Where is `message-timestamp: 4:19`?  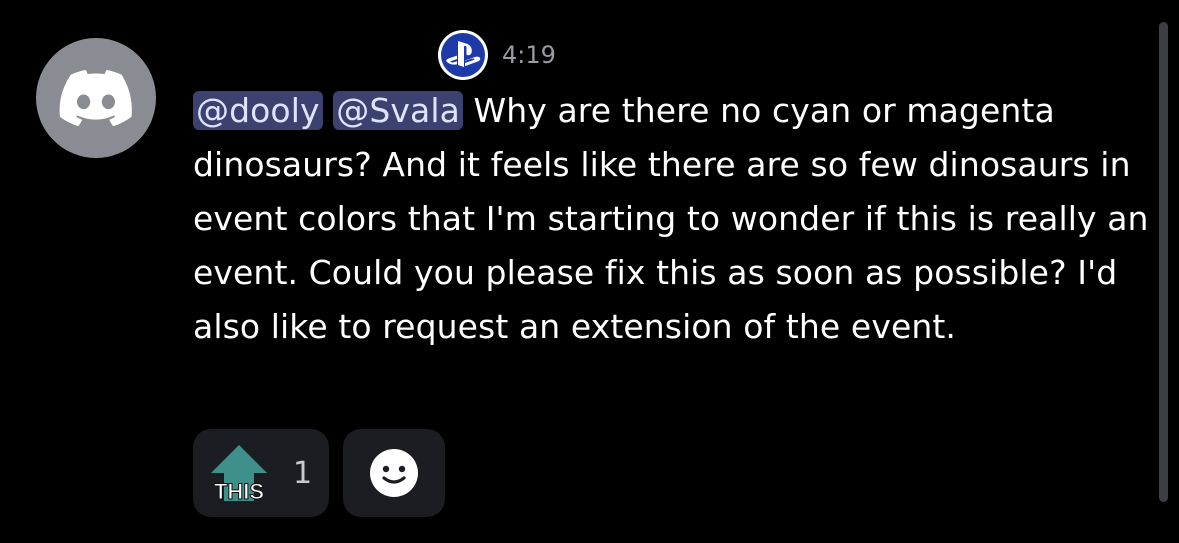
message-timestamp: 4:19 is located at coordinates (529, 55).